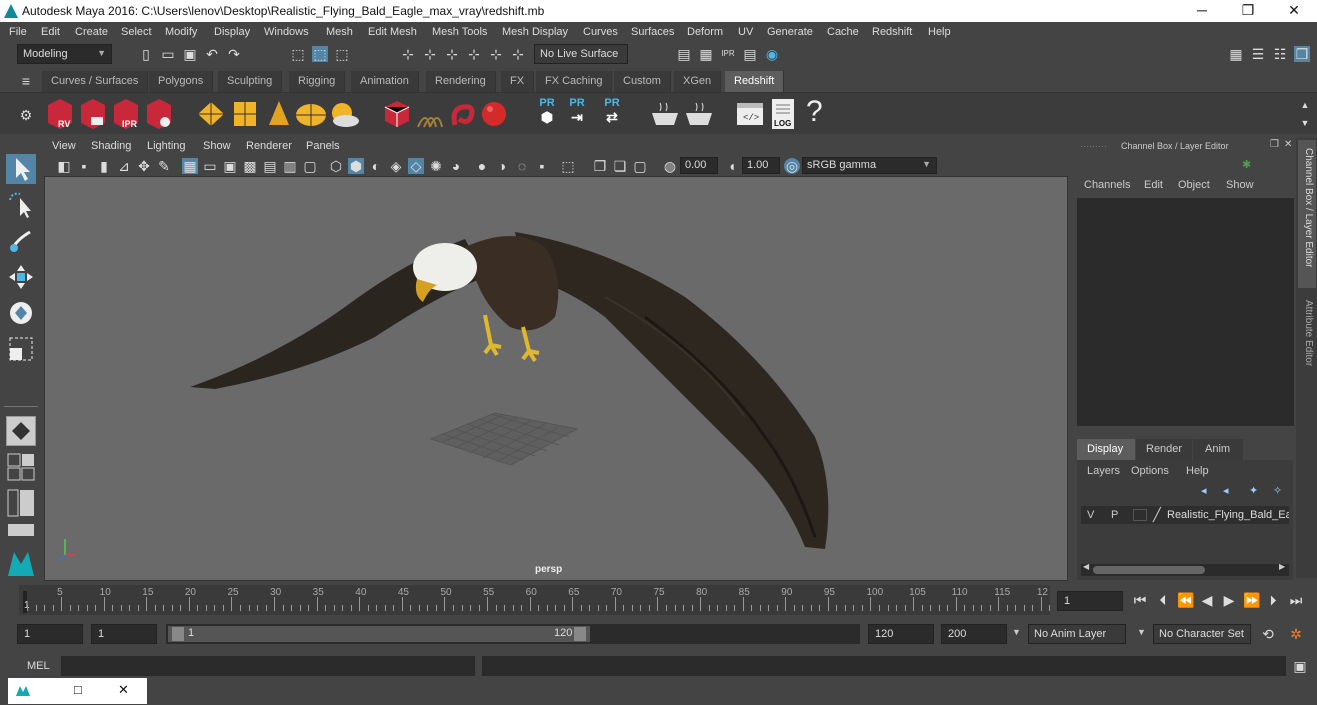 This screenshot has height=705, width=1317. I want to click on xray-icon: ❐, so click(600, 166).